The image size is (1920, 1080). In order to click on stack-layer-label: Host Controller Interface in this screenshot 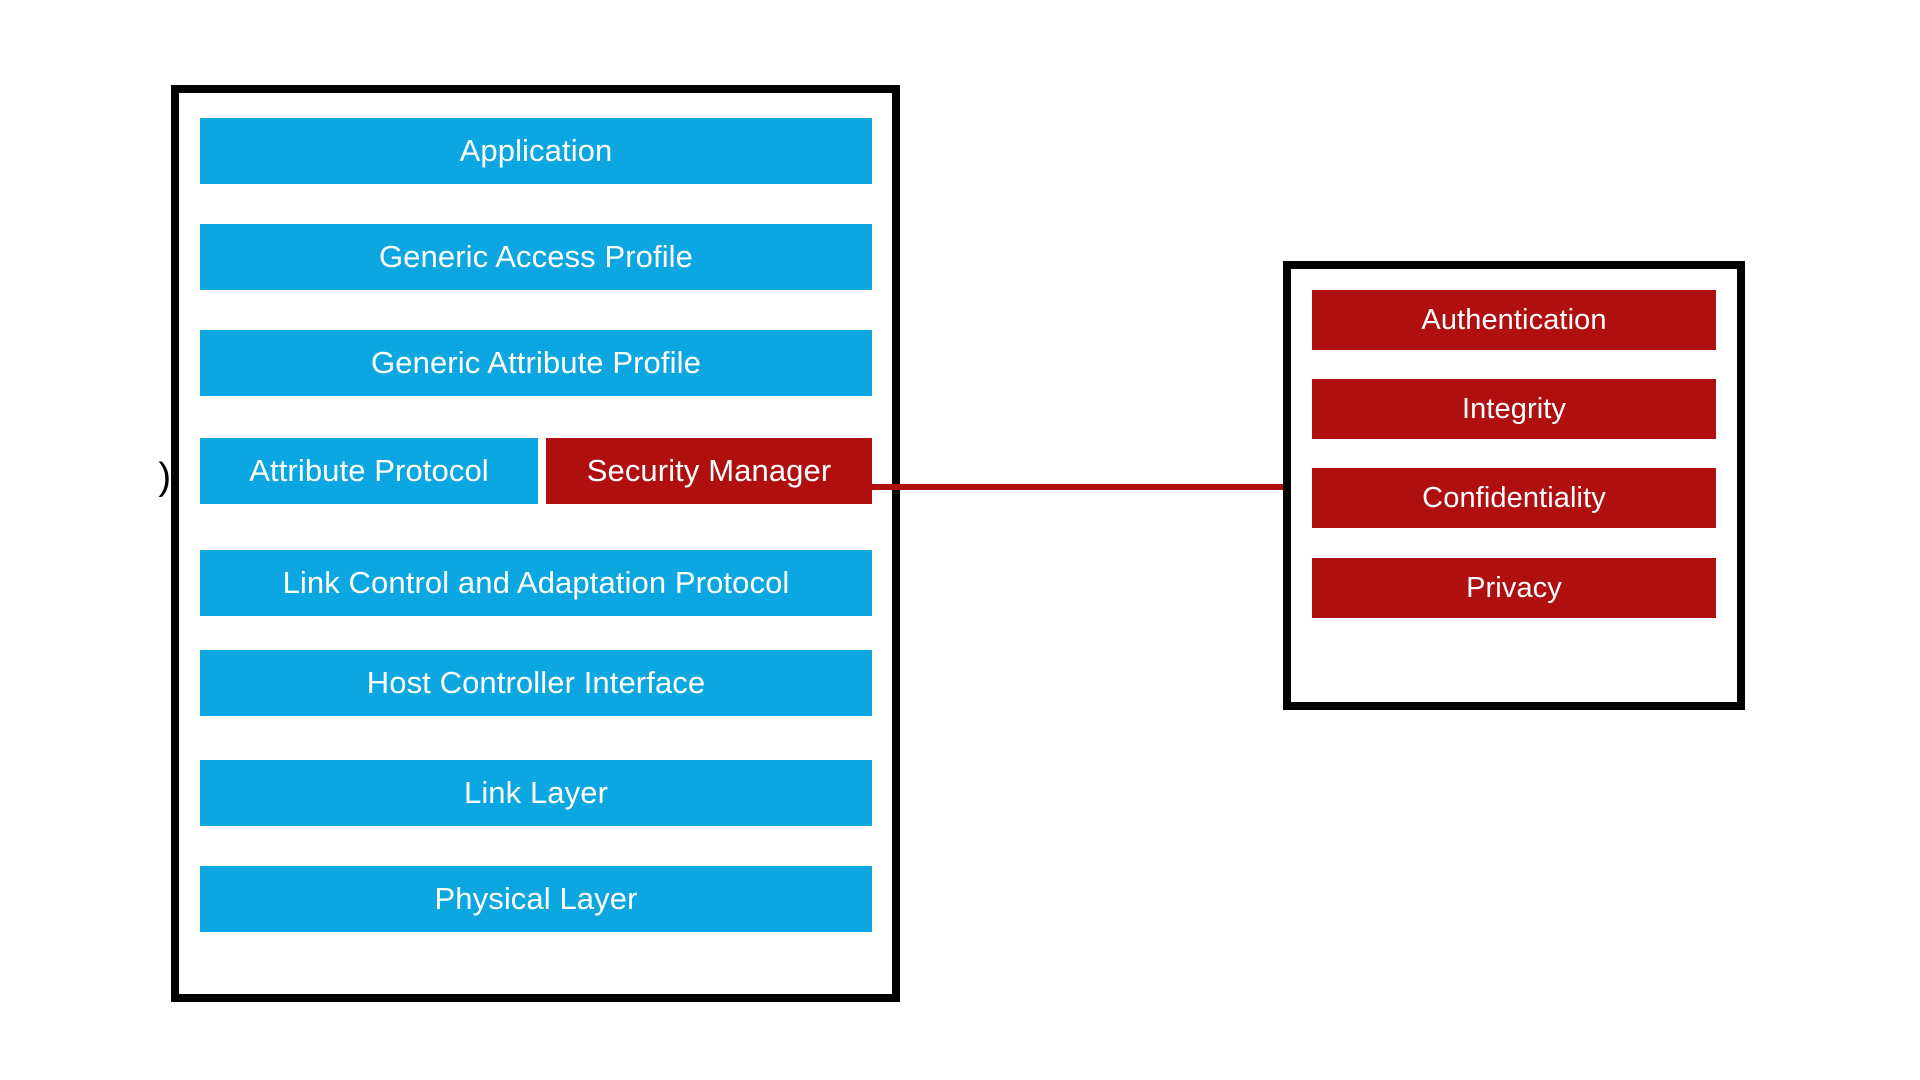, I will do `click(536, 682)`.